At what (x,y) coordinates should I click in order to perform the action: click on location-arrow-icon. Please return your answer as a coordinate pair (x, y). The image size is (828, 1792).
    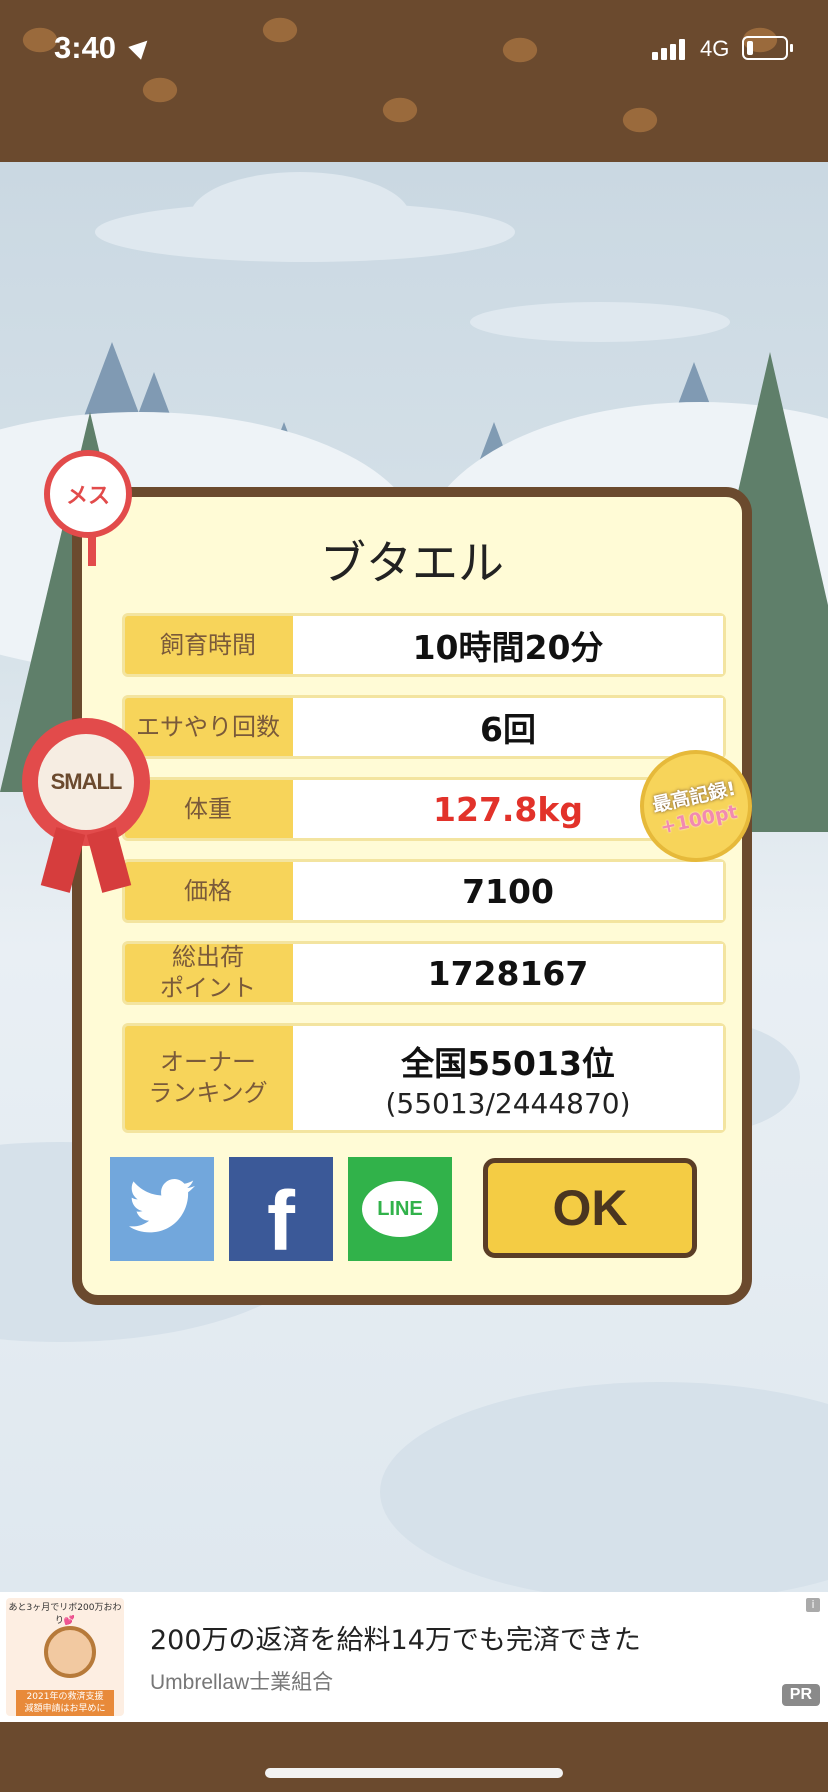
    Looking at the image, I should click on (141, 47).